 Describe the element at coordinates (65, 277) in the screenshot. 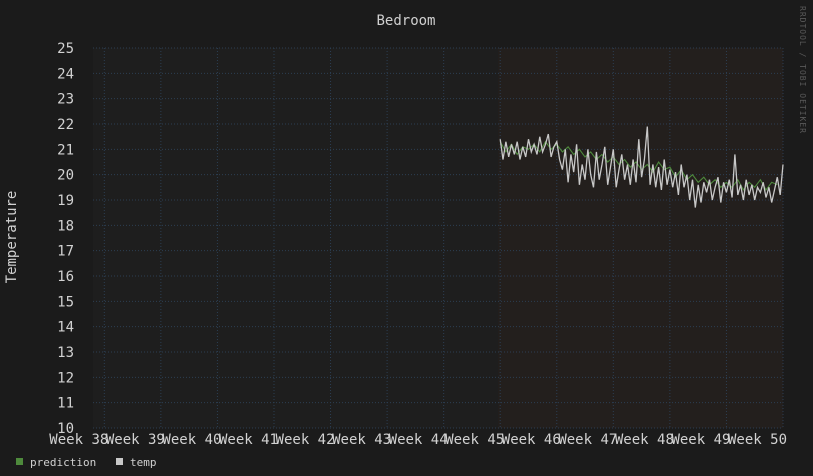

I see `y-tick-label: 16` at that location.